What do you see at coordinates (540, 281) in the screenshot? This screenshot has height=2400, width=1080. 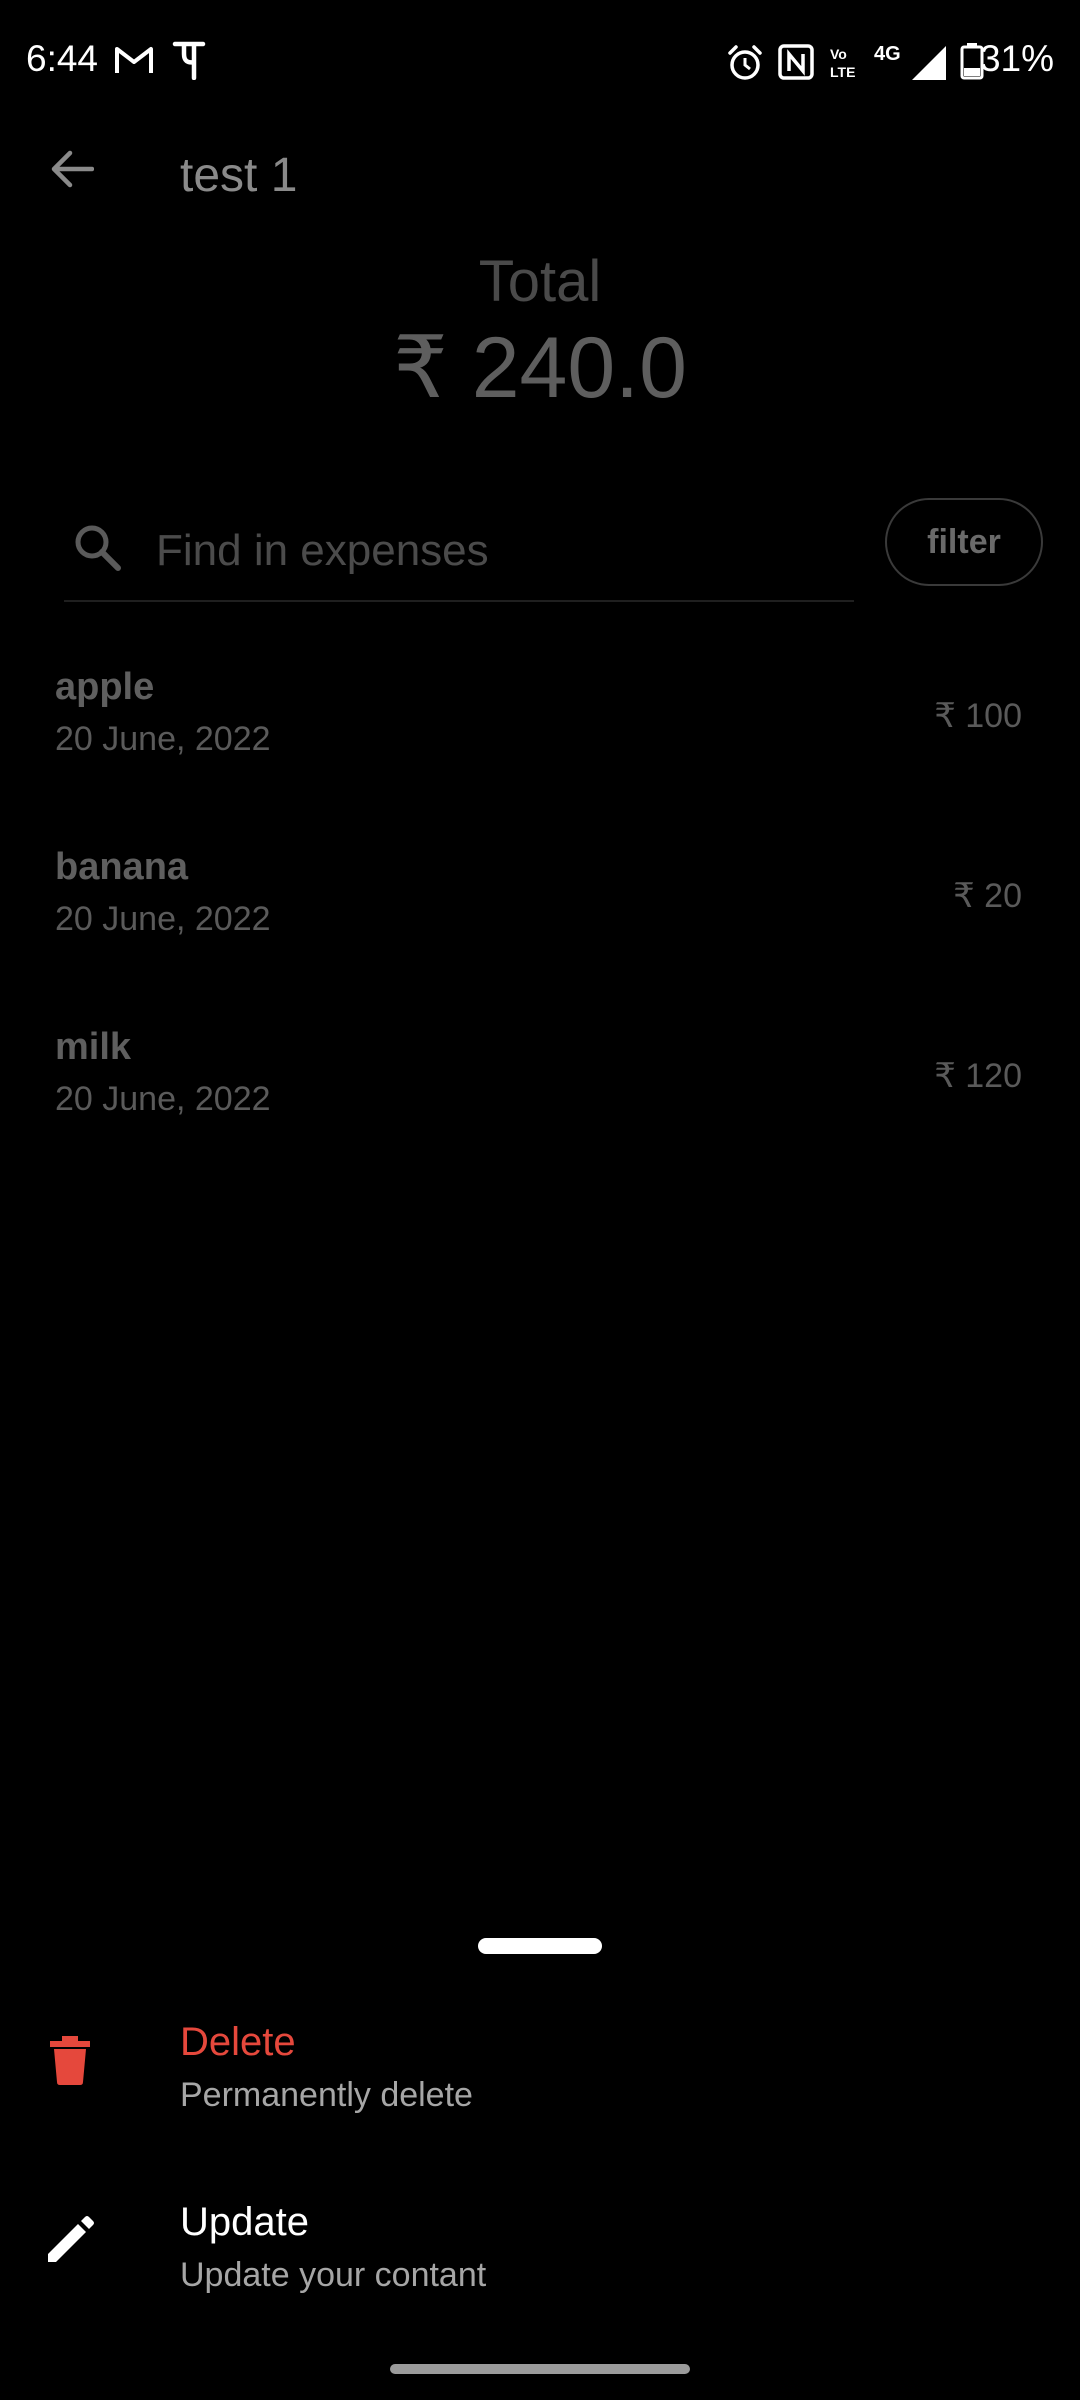 I see `total-label: Total` at bounding box center [540, 281].